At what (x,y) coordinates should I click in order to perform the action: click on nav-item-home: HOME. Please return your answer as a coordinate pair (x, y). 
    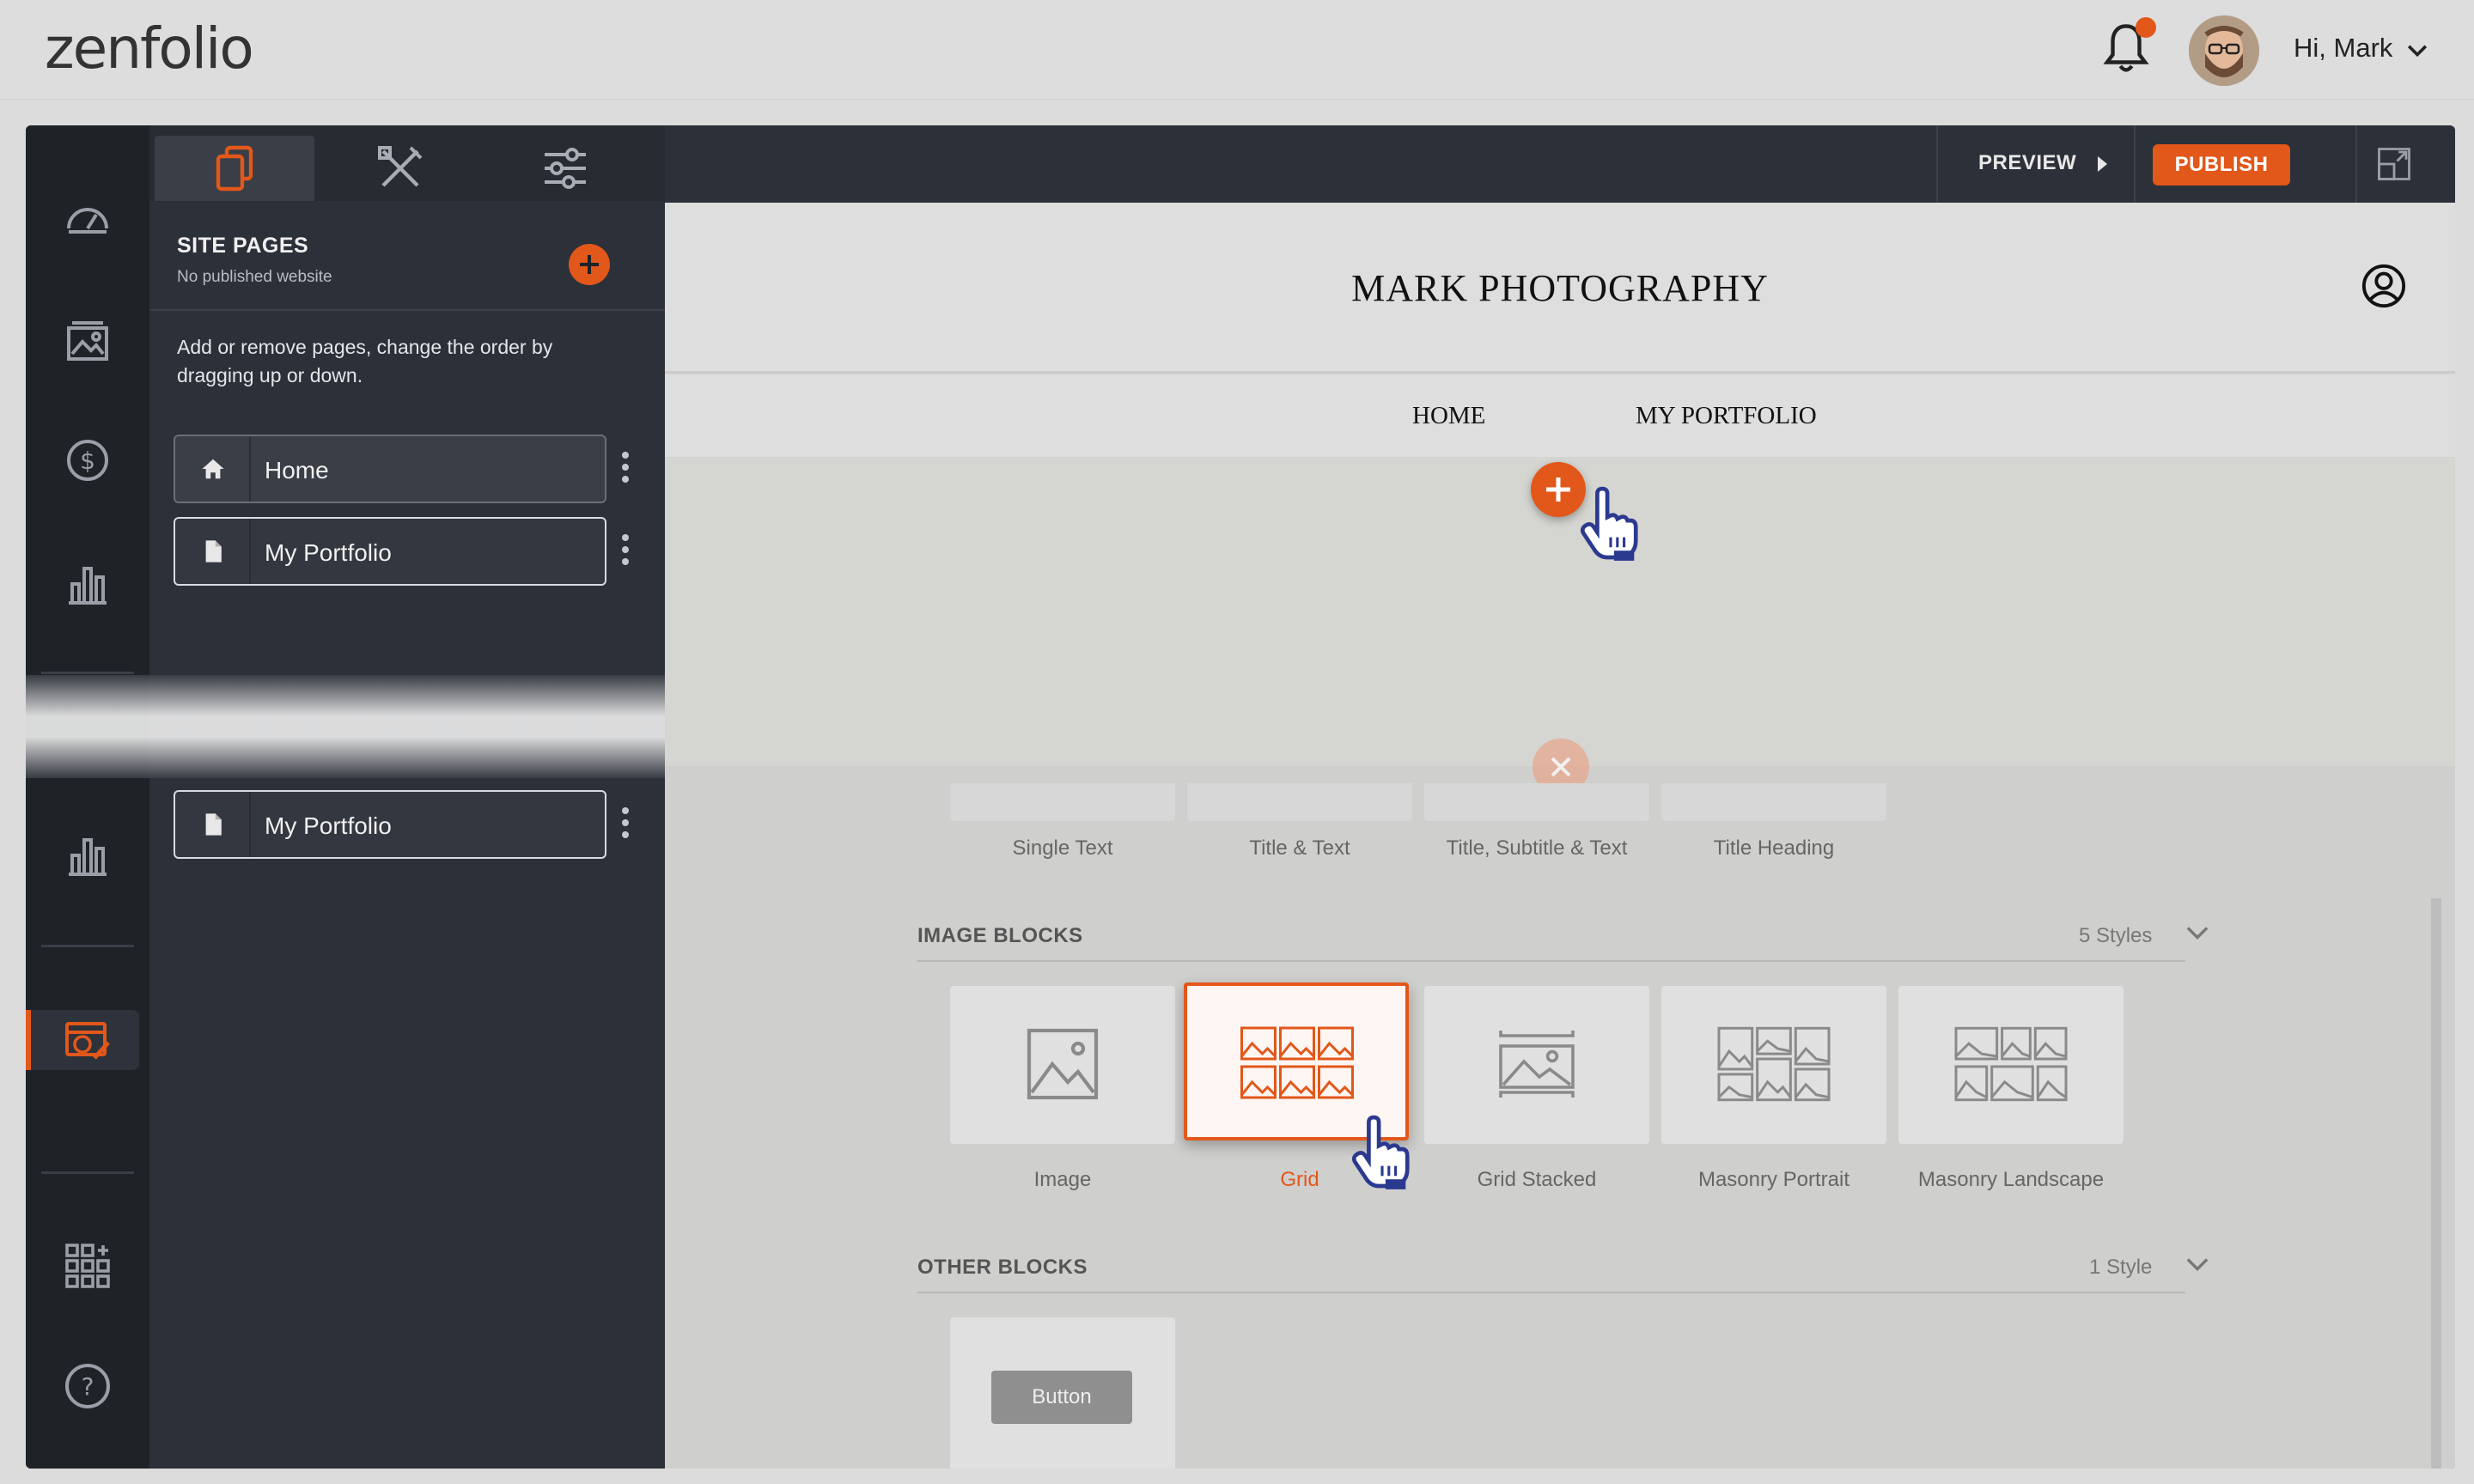
    Looking at the image, I should click on (1448, 416).